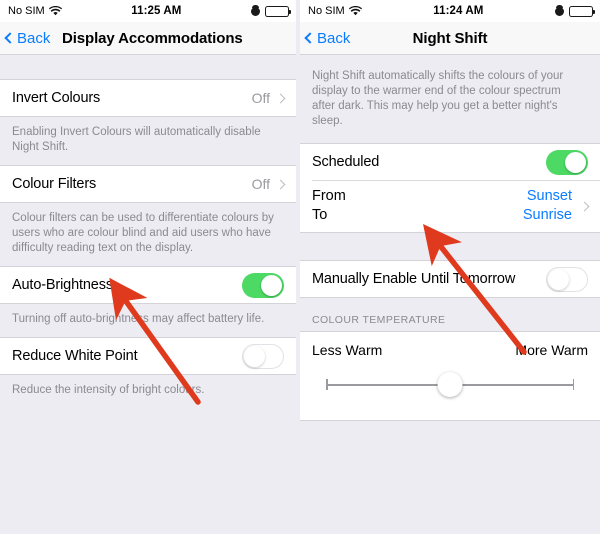 This screenshot has width=600, height=534. Describe the element at coordinates (75, 356) in the screenshot. I see `row-label: Reduce White Point` at that location.